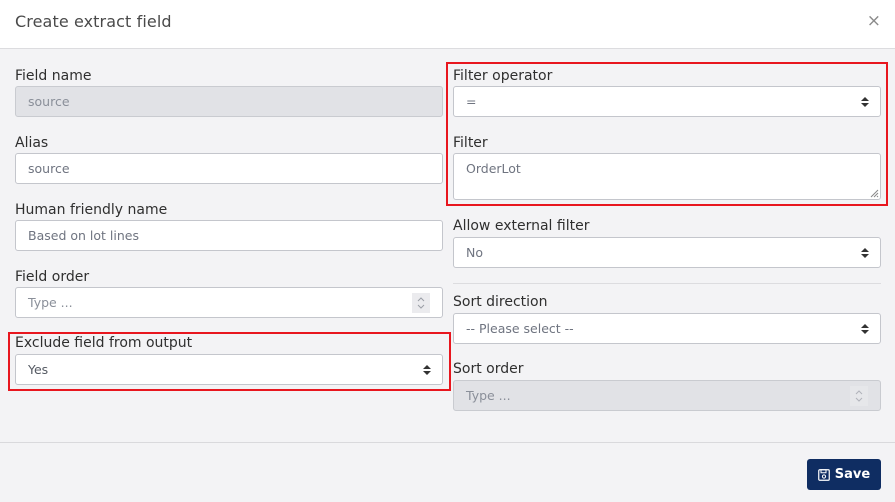 The height and width of the screenshot is (502, 895). Describe the element at coordinates (52, 277) in the screenshot. I see `field-order-label: Field order` at that location.